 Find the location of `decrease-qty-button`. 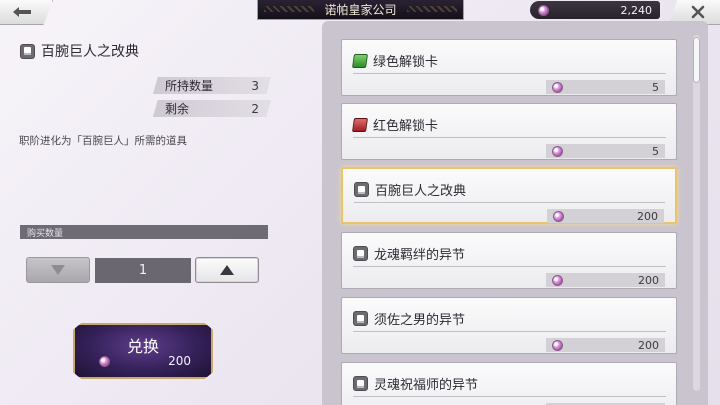

decrease-qty-button is located at coordinates (58, 270).